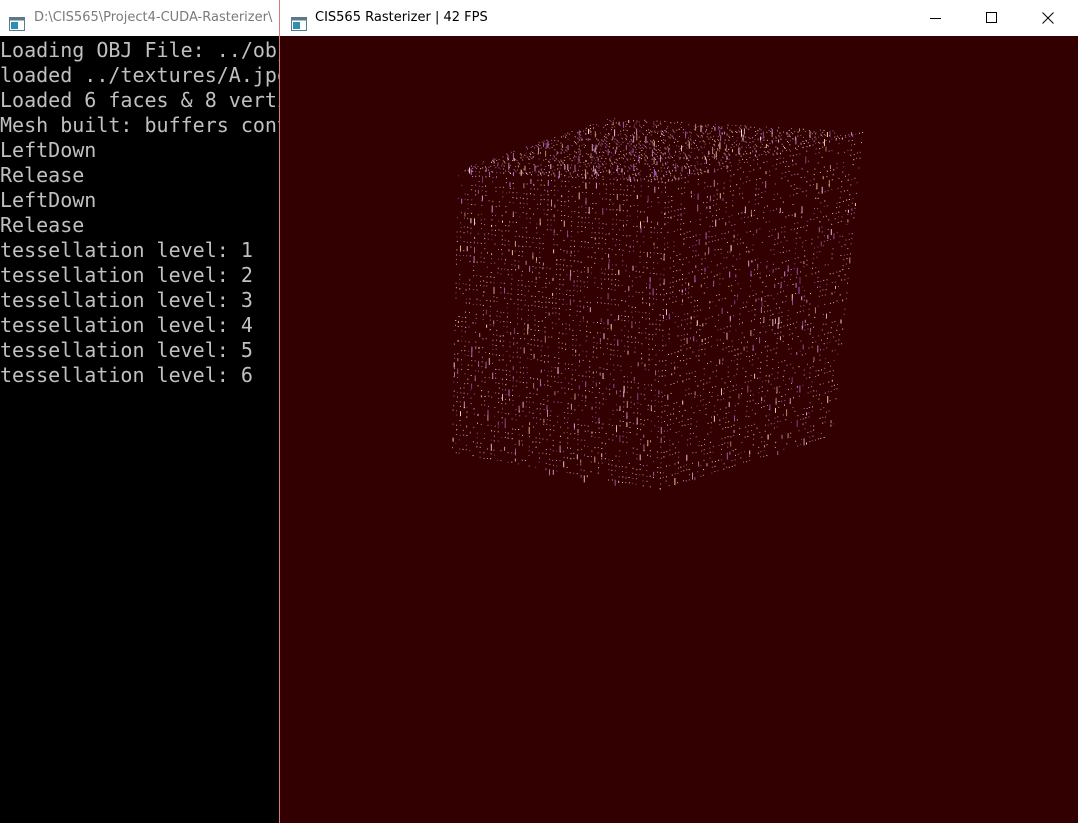 The height and width of the screenshot is (823, 1078). Describe the element at coordinates (141, 75) in the screenshot. I see `console-line: loaded ../textures/A.jpg` at that location.